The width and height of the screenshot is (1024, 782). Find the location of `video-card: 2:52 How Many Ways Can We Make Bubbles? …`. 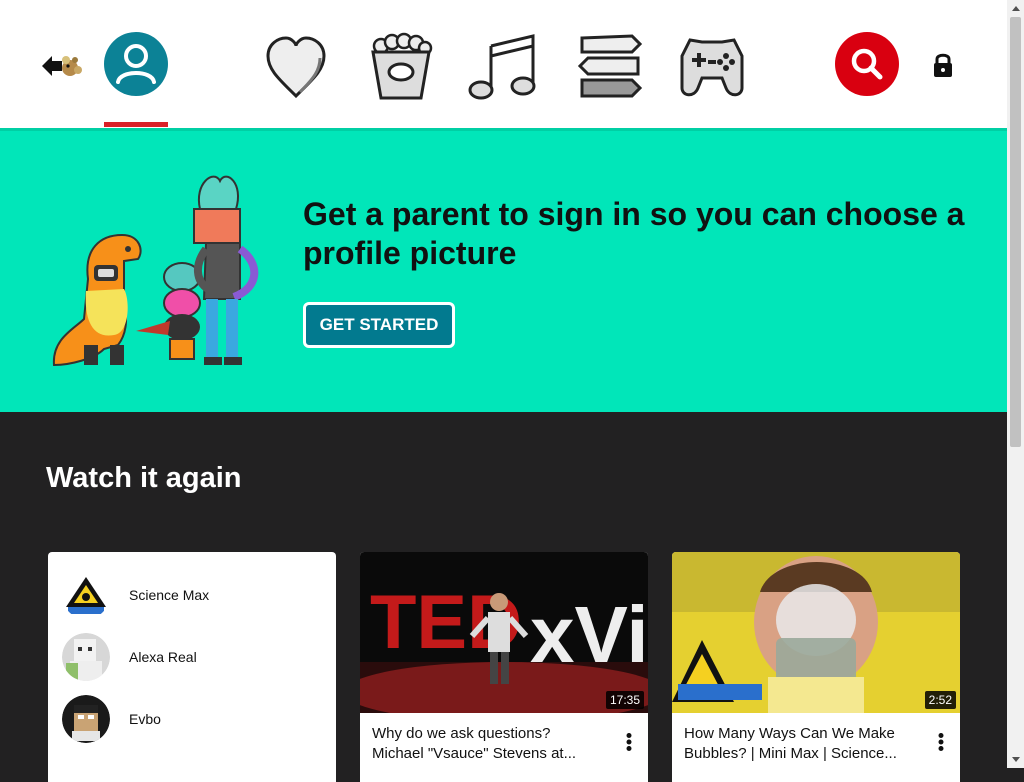

video-card: 2:52 How Many Ways Can We Make Bubbles? … is located at coordinates (816, 667).